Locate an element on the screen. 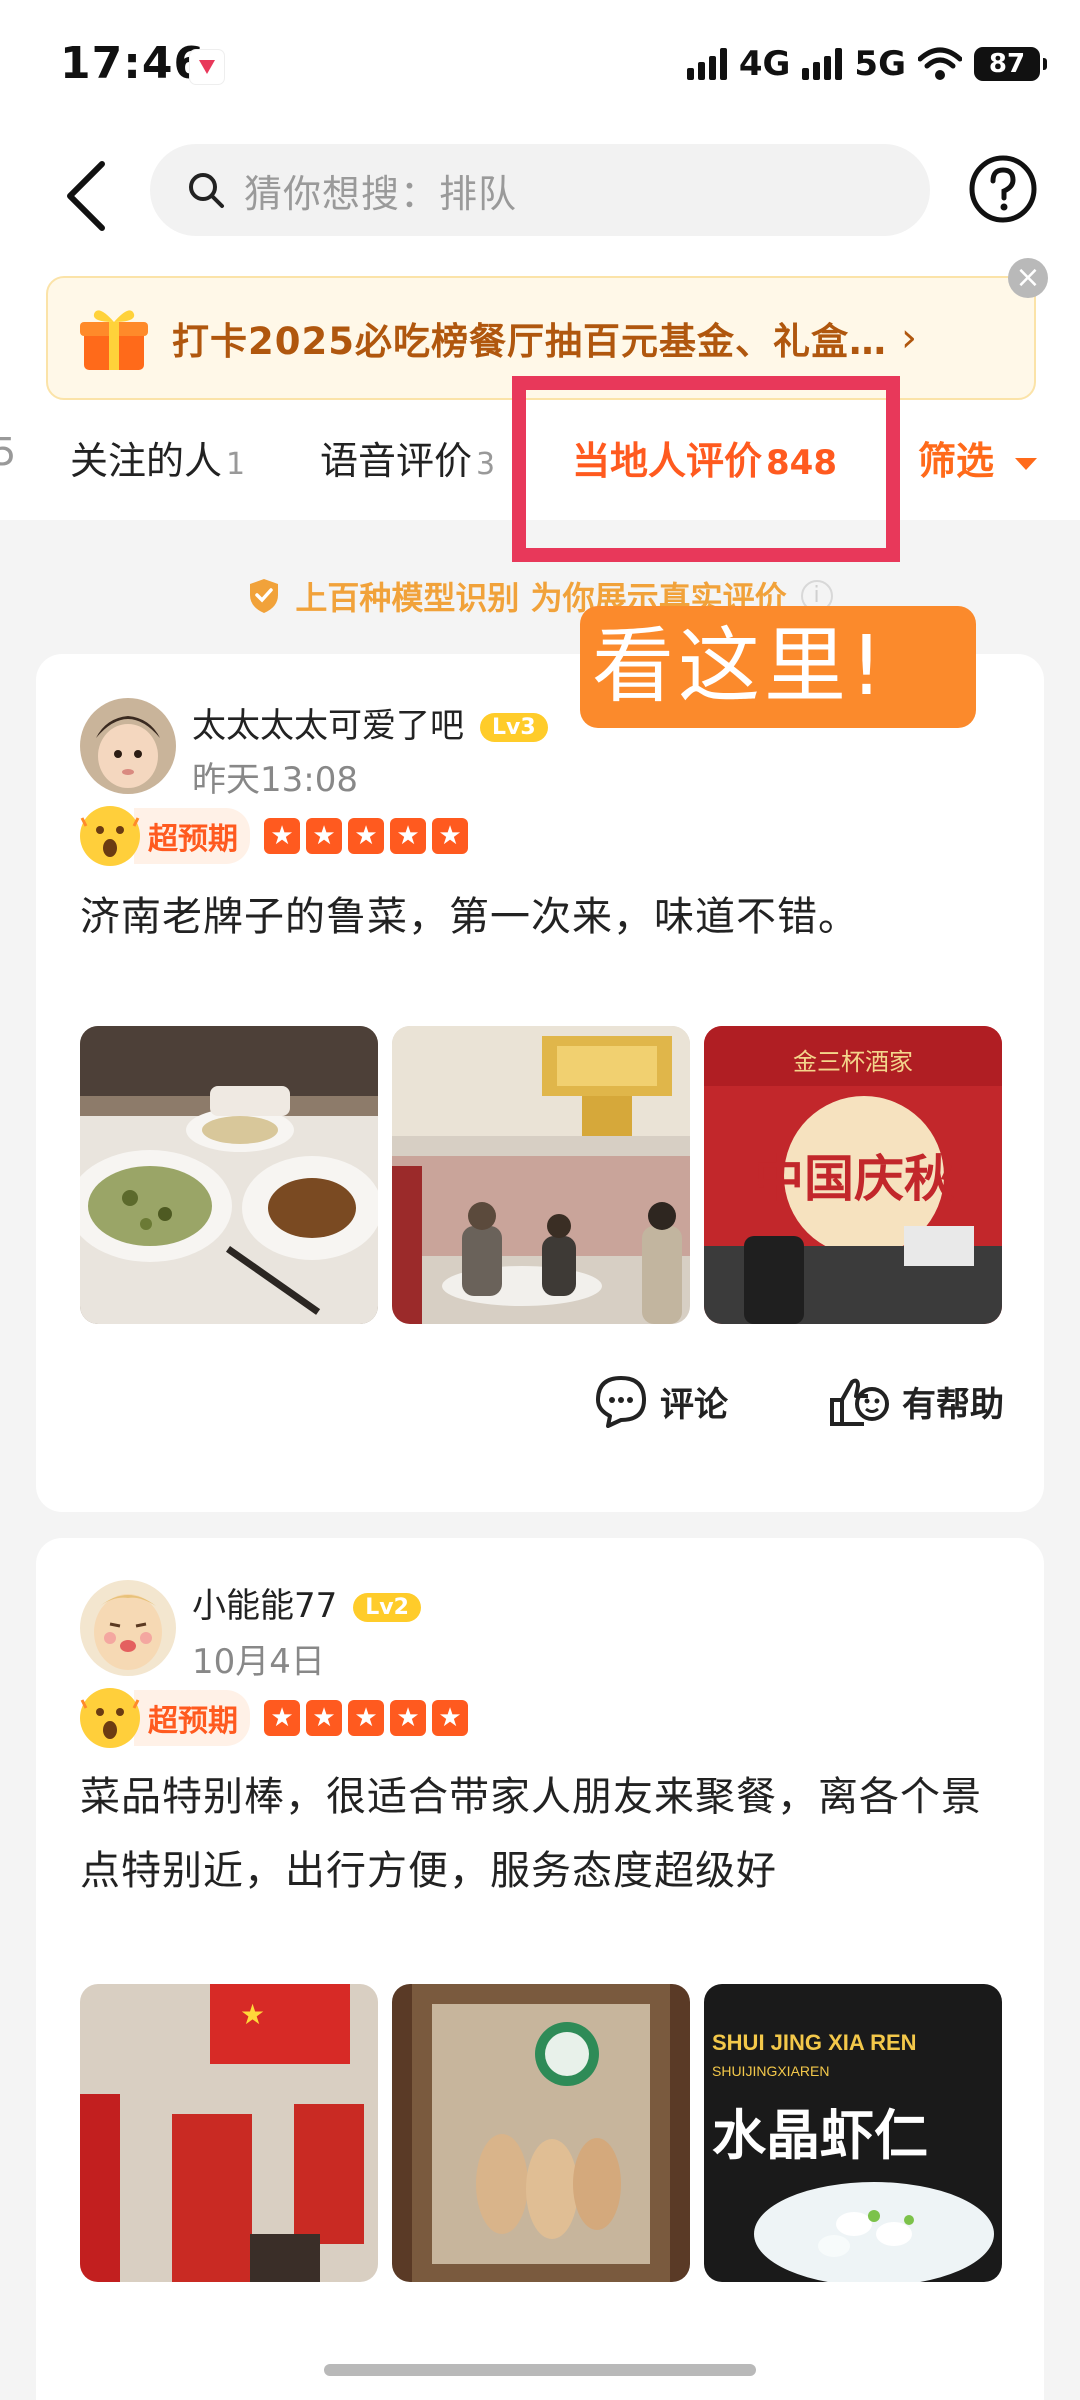 Image resolution: width=1080 pixels, height=2400 pixels. search-icon is located at coordinates (206, 190).